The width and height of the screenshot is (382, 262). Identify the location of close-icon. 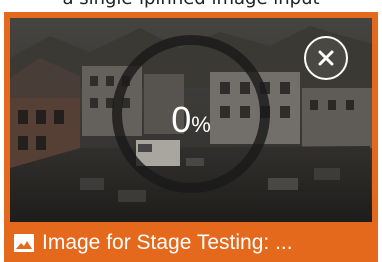
(326, 58).